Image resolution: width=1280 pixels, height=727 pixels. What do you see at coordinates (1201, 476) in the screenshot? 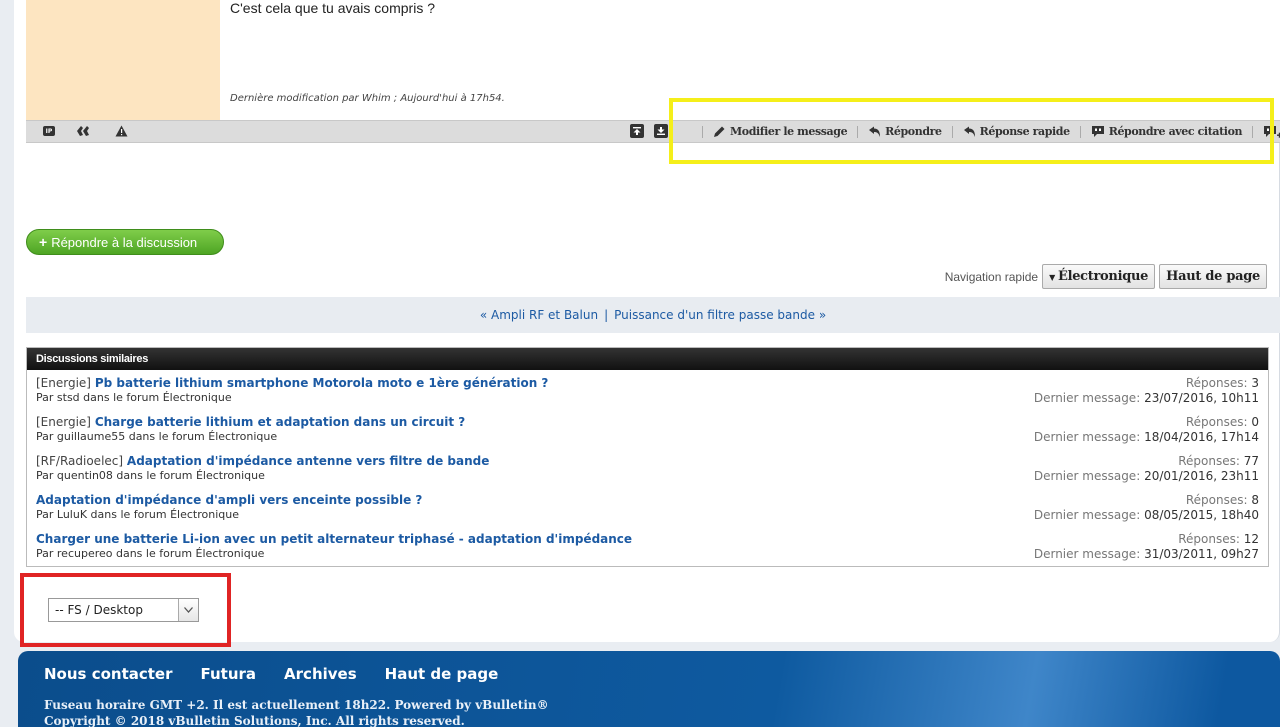
I see `last-post-date: 20/01/2016, 23h11` at bounding box center [1201, 476].